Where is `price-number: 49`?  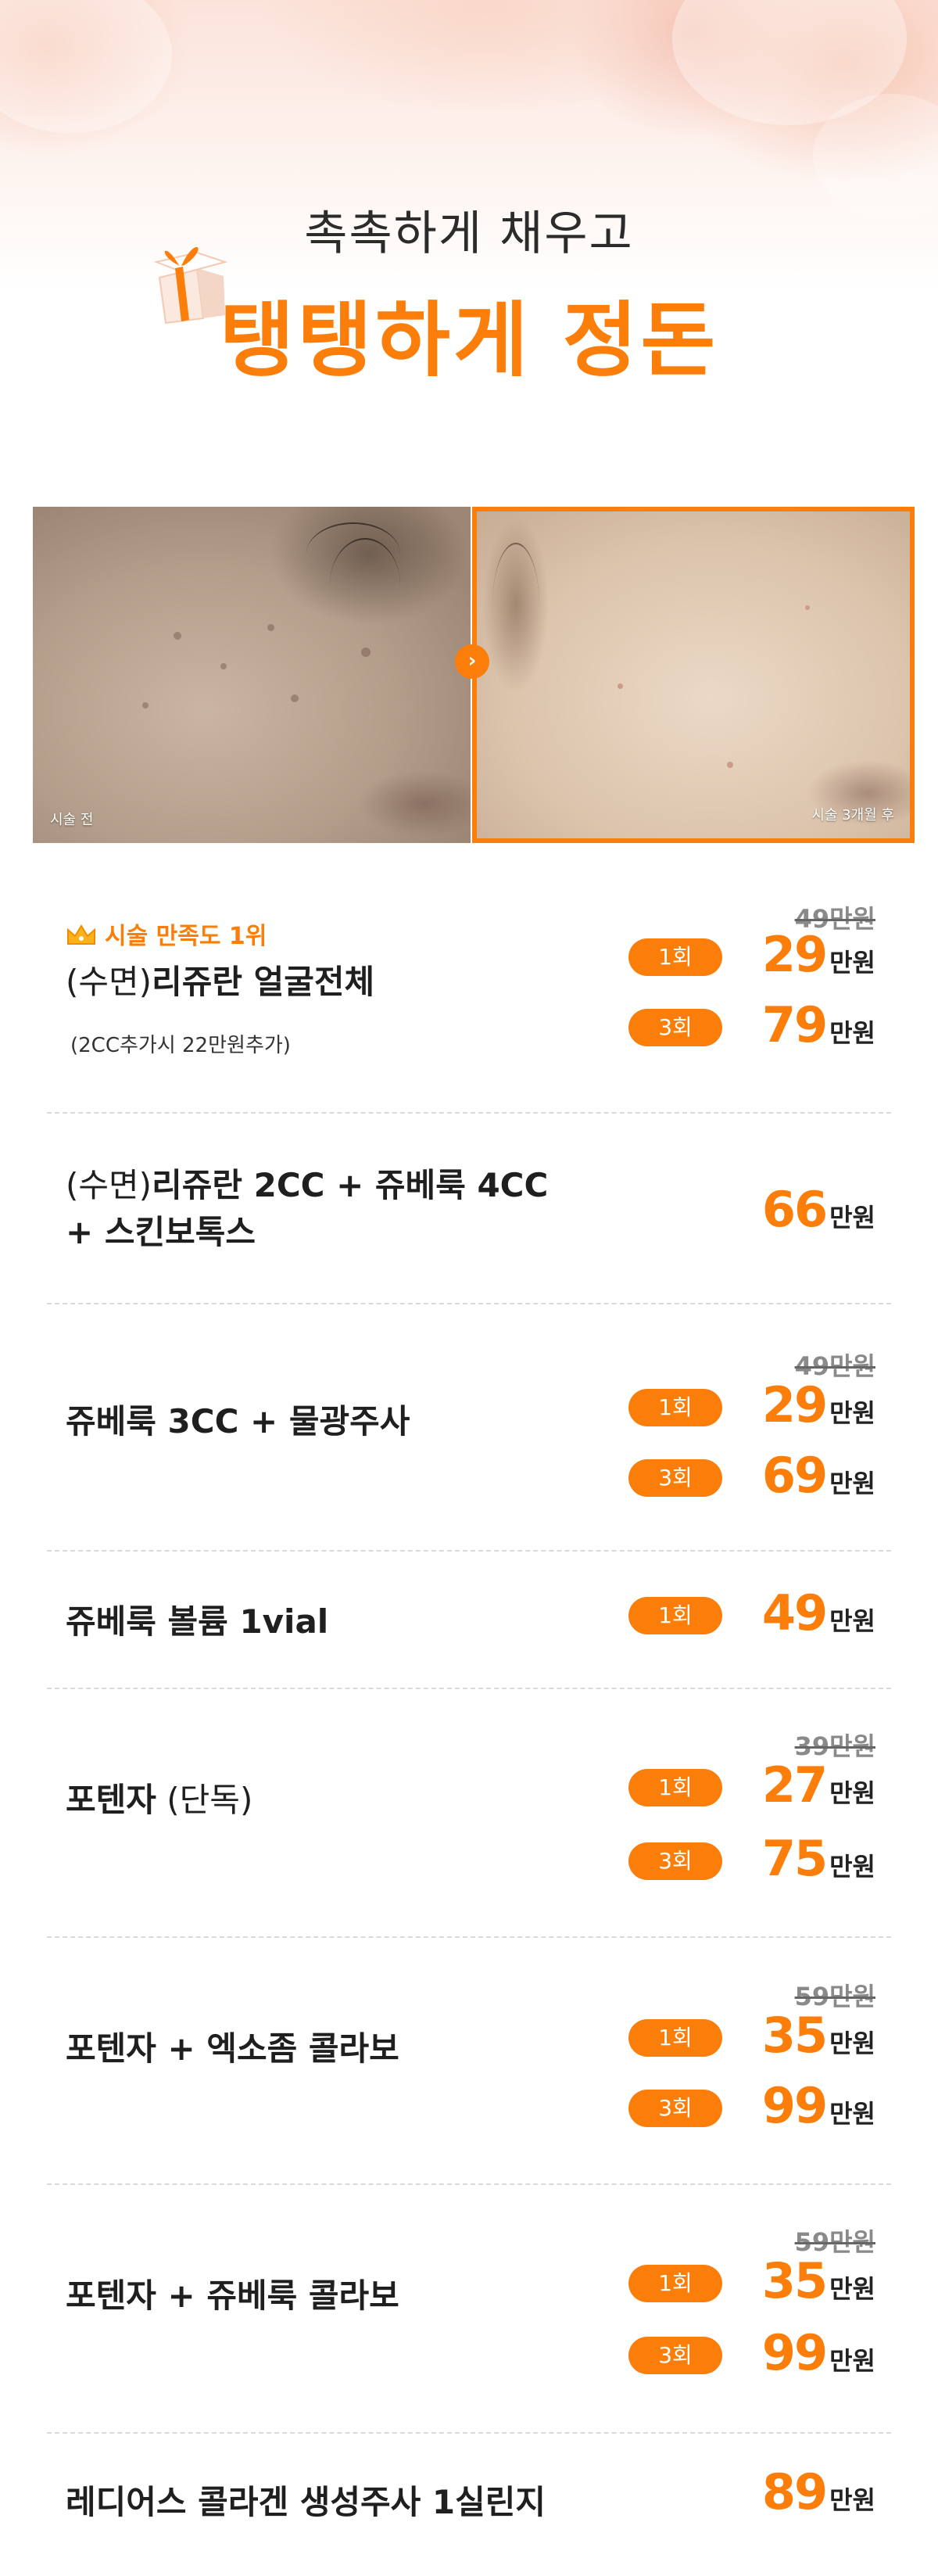 price-number: 49 is located at coordinates (794, 1612).